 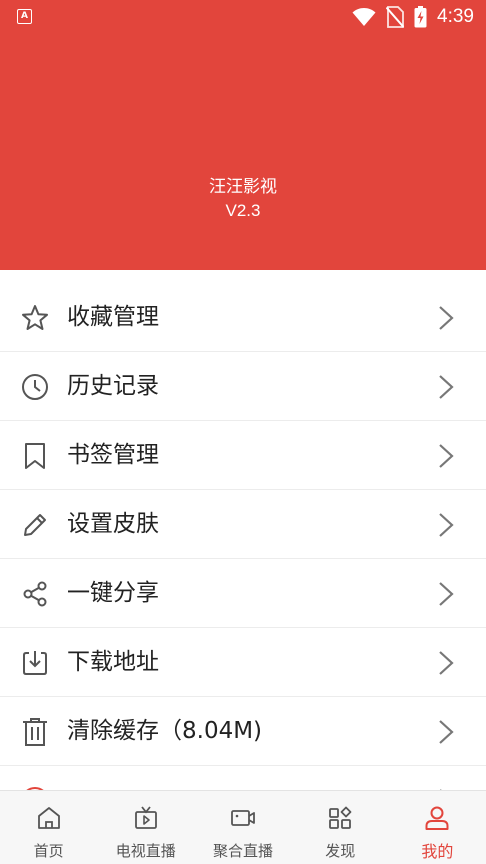 I want to click on trash-icon, so click(x=35, y=732).